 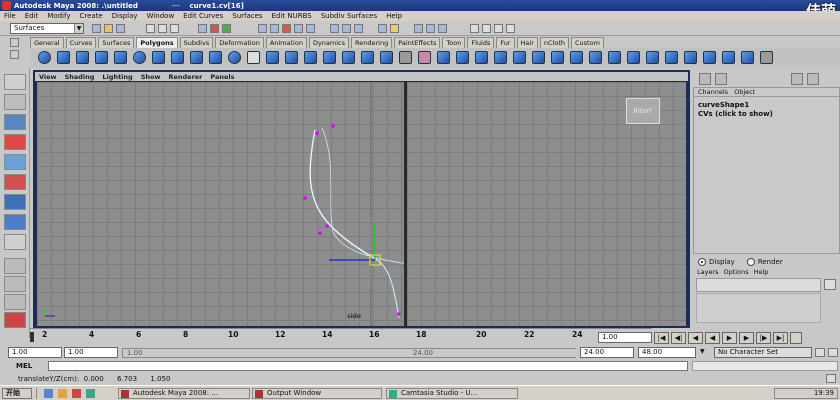 What do you see at coordinates (721, 78) in the screenshot?
I see `layer-editor-toggle-icon` at bounding box center [721, 78].